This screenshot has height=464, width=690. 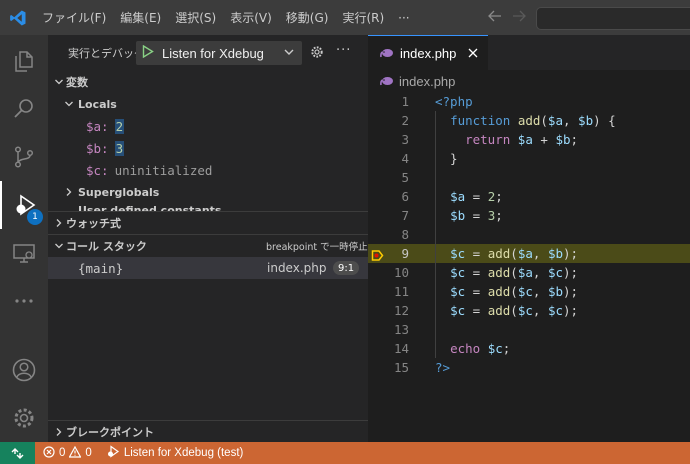 What do you see at coordinates (529, 348) in the screenshot?
I see `code-line: 14 echo $c;` at bounding box center [529, 348].